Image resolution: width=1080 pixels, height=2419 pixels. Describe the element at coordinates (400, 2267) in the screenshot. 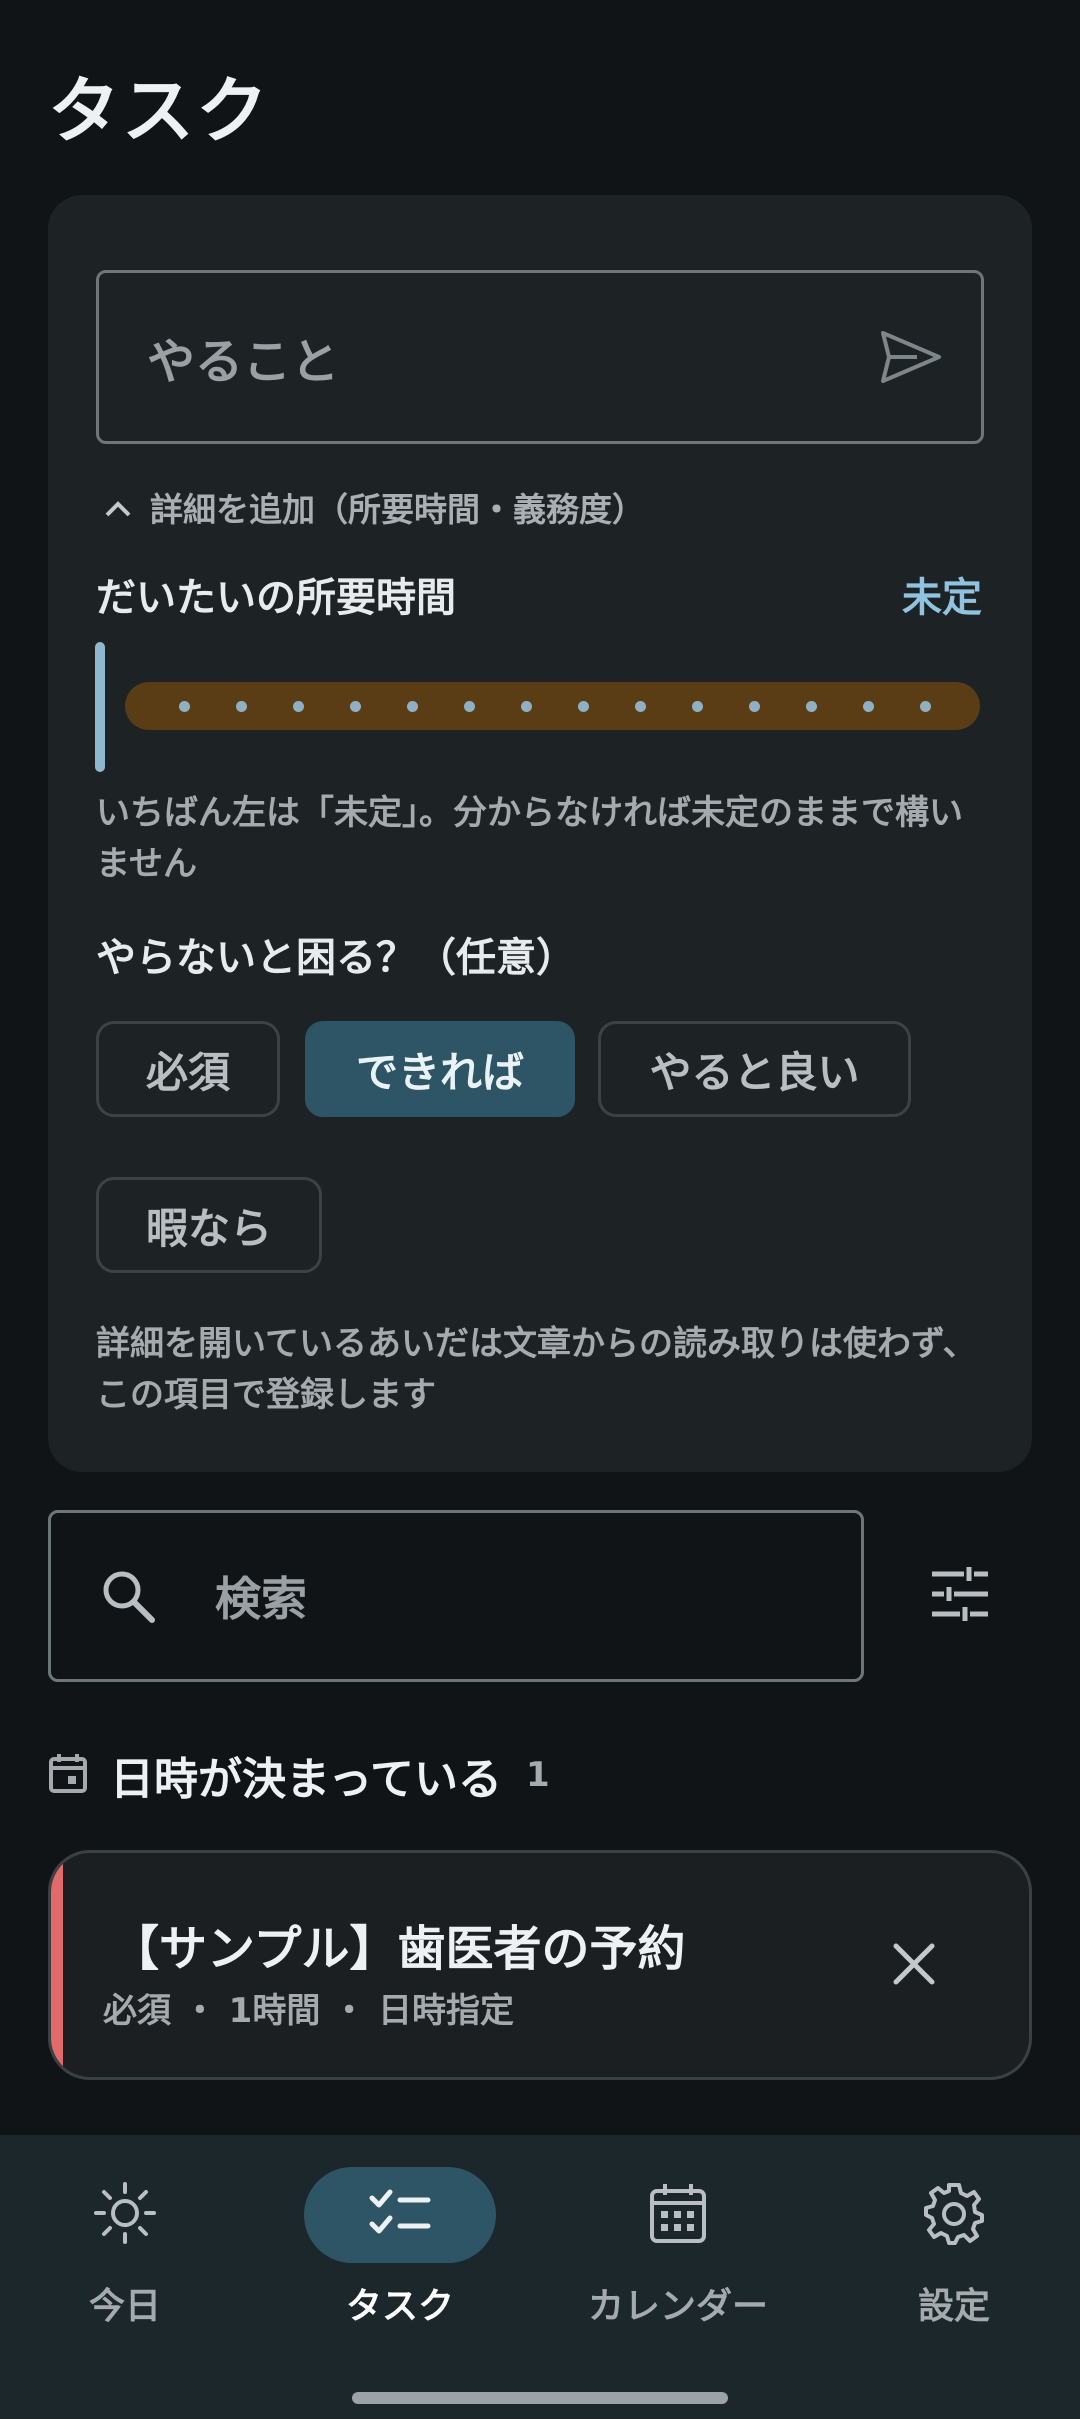

I see `nav-item-tasks: タスク` at that location.